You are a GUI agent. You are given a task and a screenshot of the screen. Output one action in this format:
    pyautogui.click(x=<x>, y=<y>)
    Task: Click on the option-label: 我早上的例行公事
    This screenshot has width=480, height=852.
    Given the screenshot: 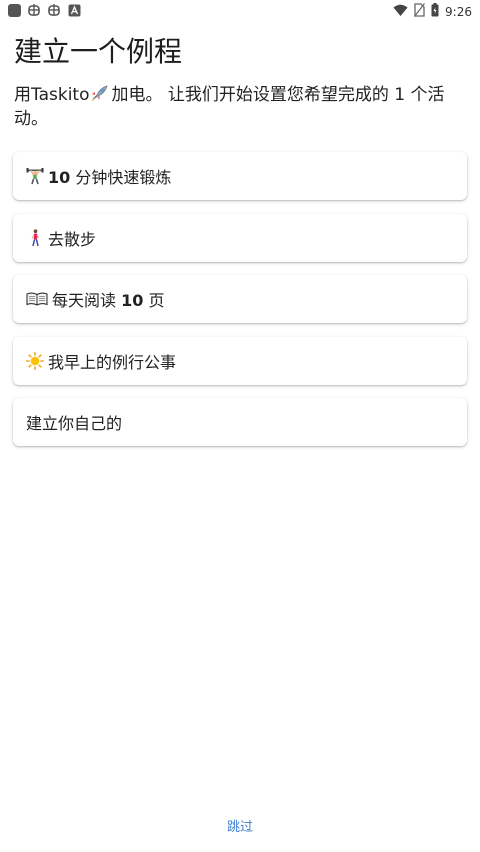 What is the action you would take?
    pyautogui.click(x=112, y=361)
    